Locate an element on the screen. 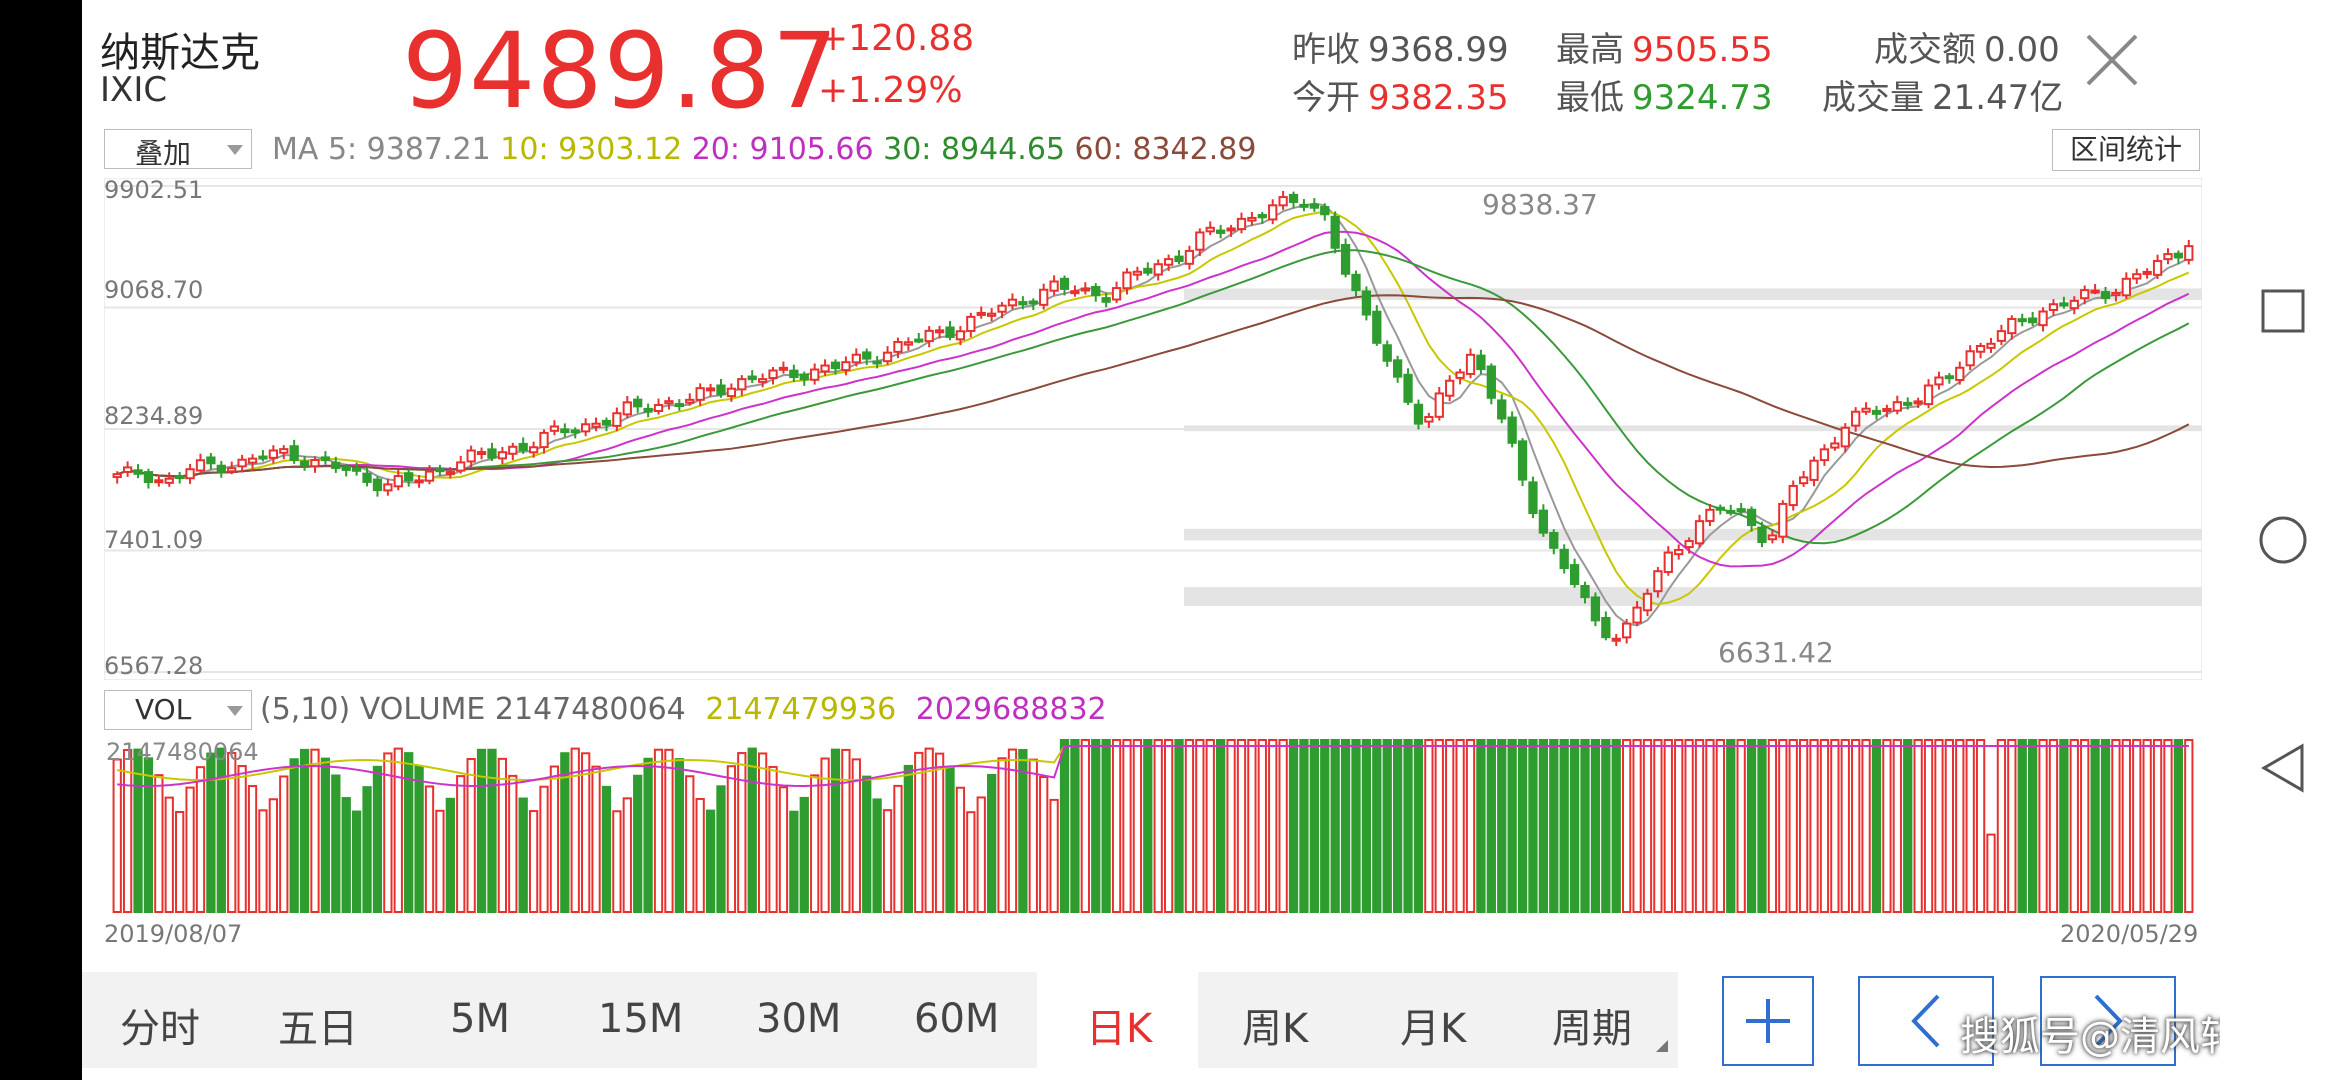 The width and height of the screenshot is (2340, 1080). home-icon is located at coordinates (2283, 540).